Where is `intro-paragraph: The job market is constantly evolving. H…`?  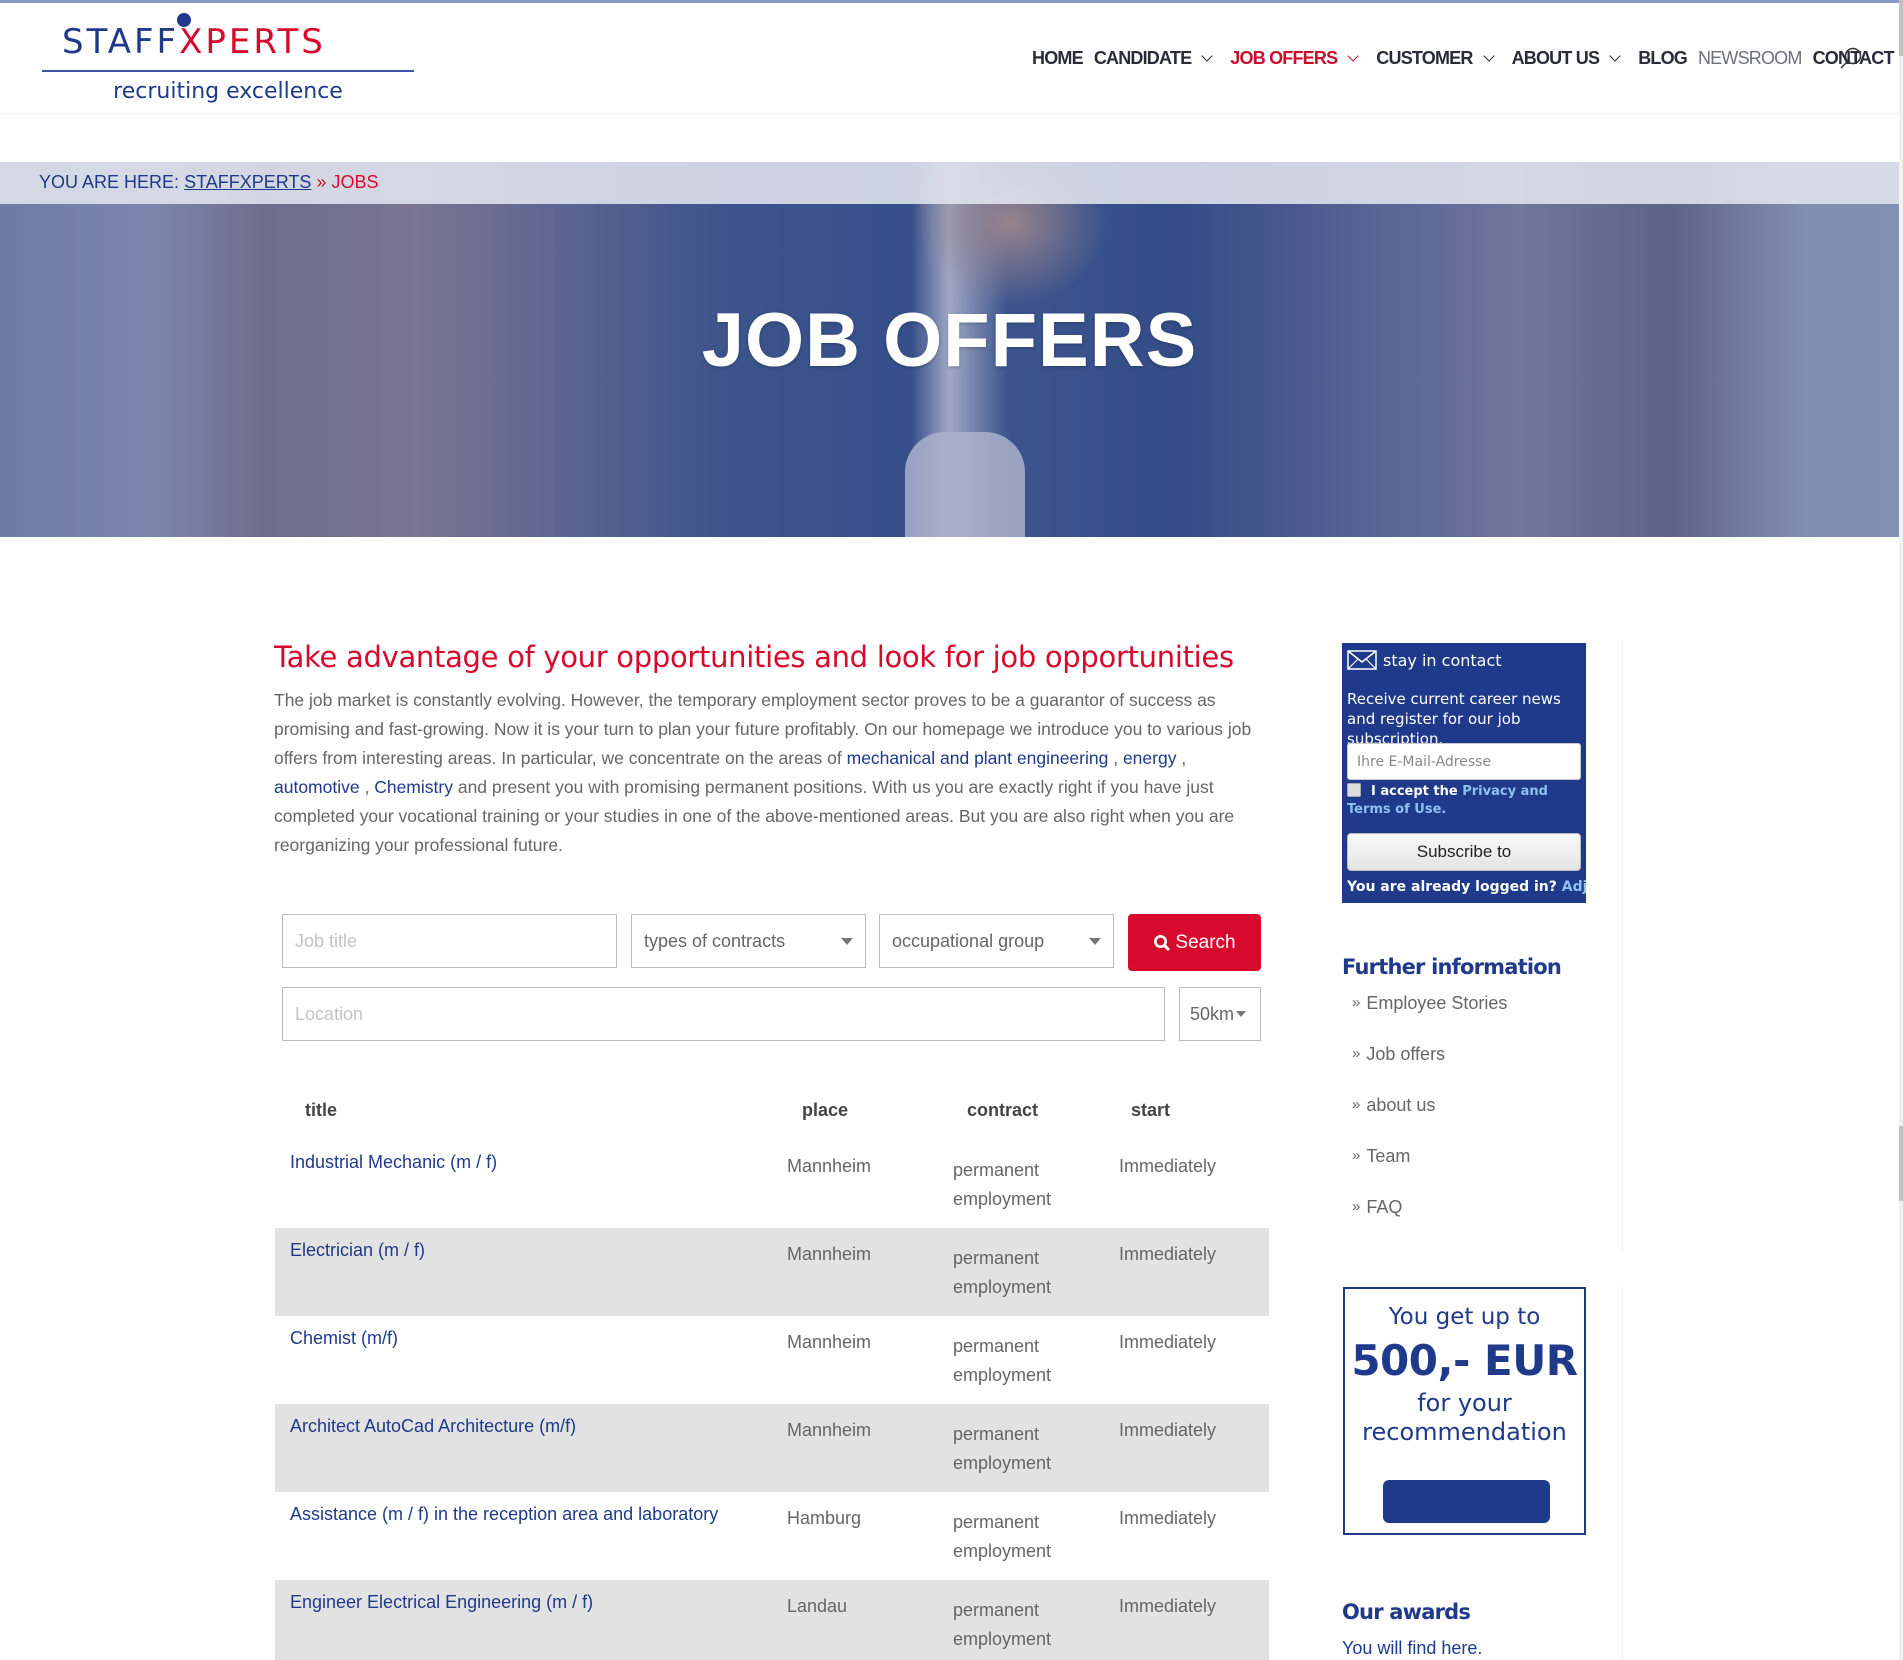 intro-paragraph: The job market is constantly evolving. H… is located at coordinates (771, 773).